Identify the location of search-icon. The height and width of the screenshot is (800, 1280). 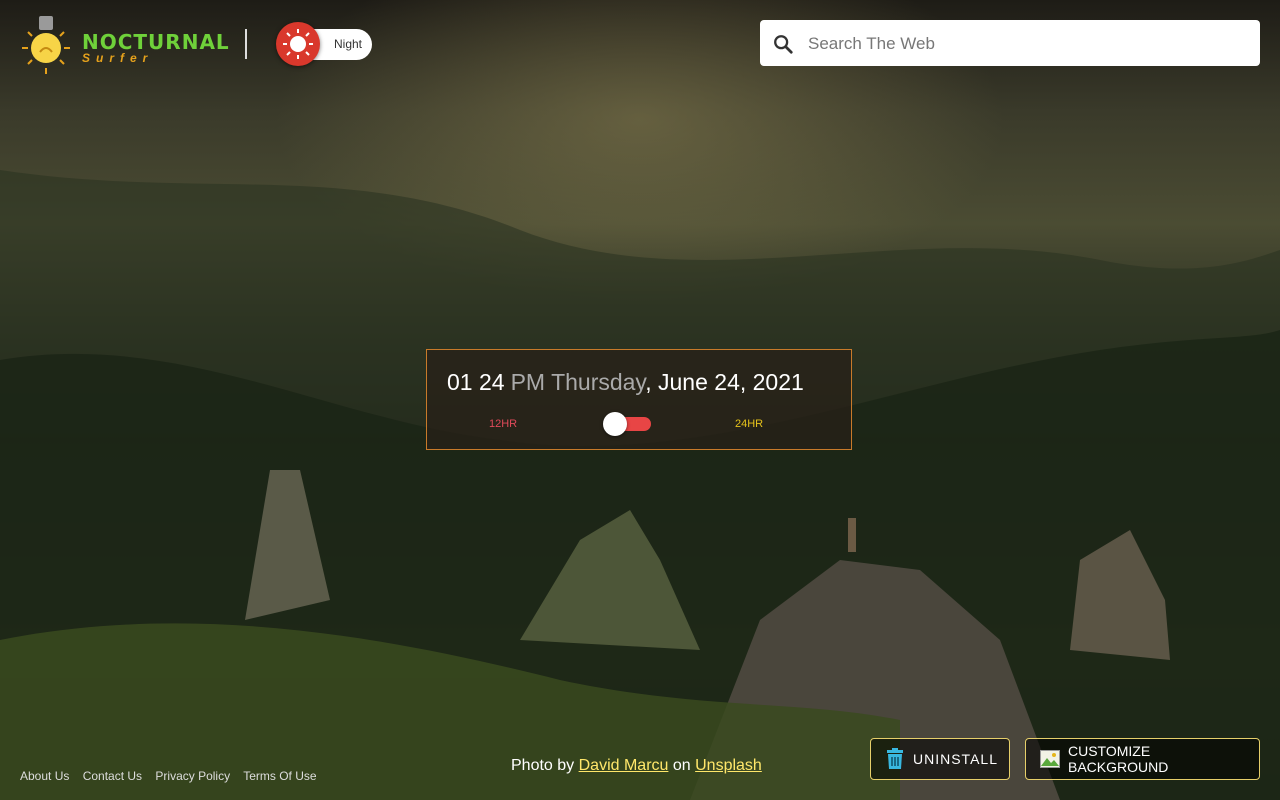
(783, 44).